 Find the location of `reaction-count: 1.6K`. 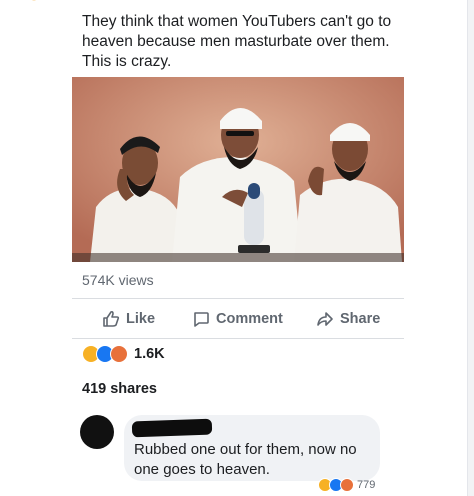

reaction-count: 1.6K is located at coordinates (149, 354).